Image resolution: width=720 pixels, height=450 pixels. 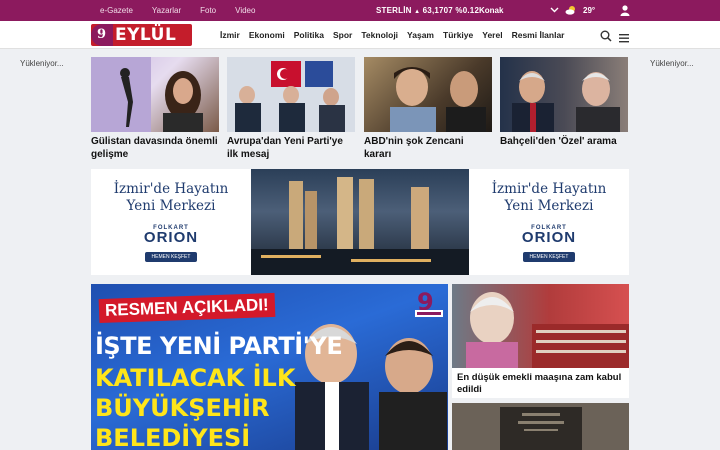 What do you see at coordinates (414, 148) in the screenshot?
I see `news-title: ABD'nin şok Zencani kararı` at bounding box center [414, 148].